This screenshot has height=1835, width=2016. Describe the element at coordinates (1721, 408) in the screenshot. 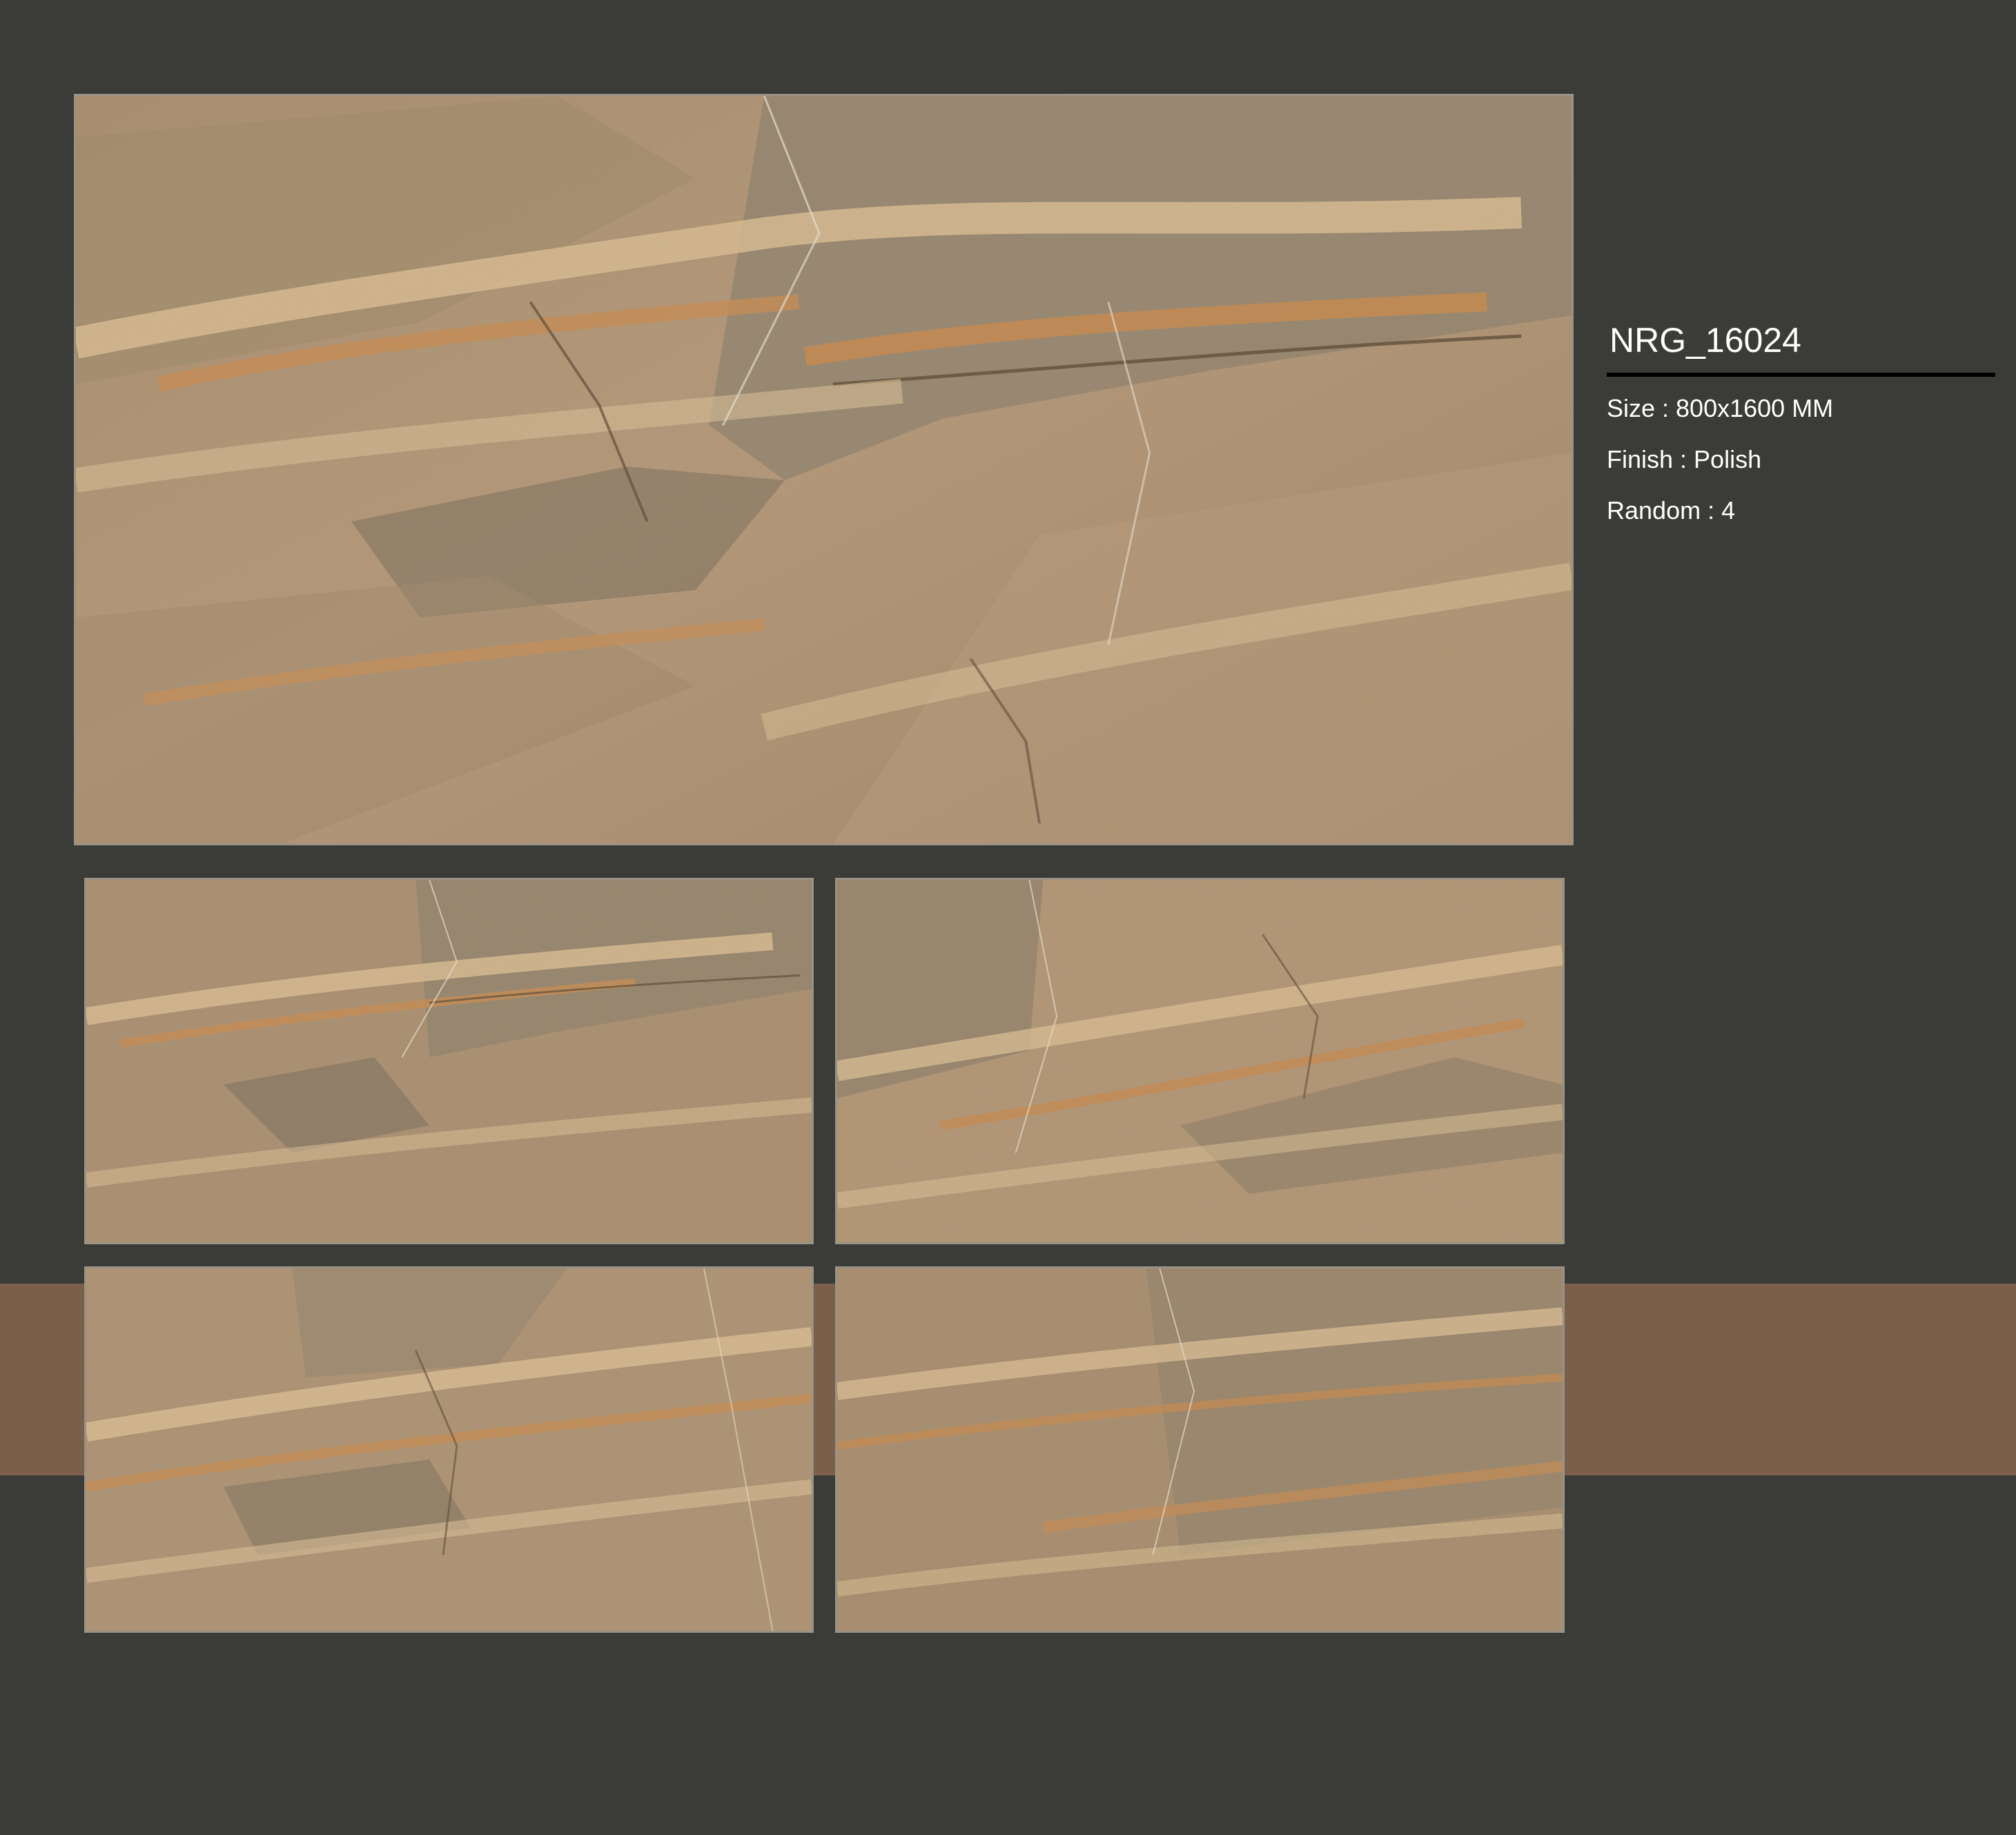

I see `spec-size: Size : 800x1600 MM` at that location.